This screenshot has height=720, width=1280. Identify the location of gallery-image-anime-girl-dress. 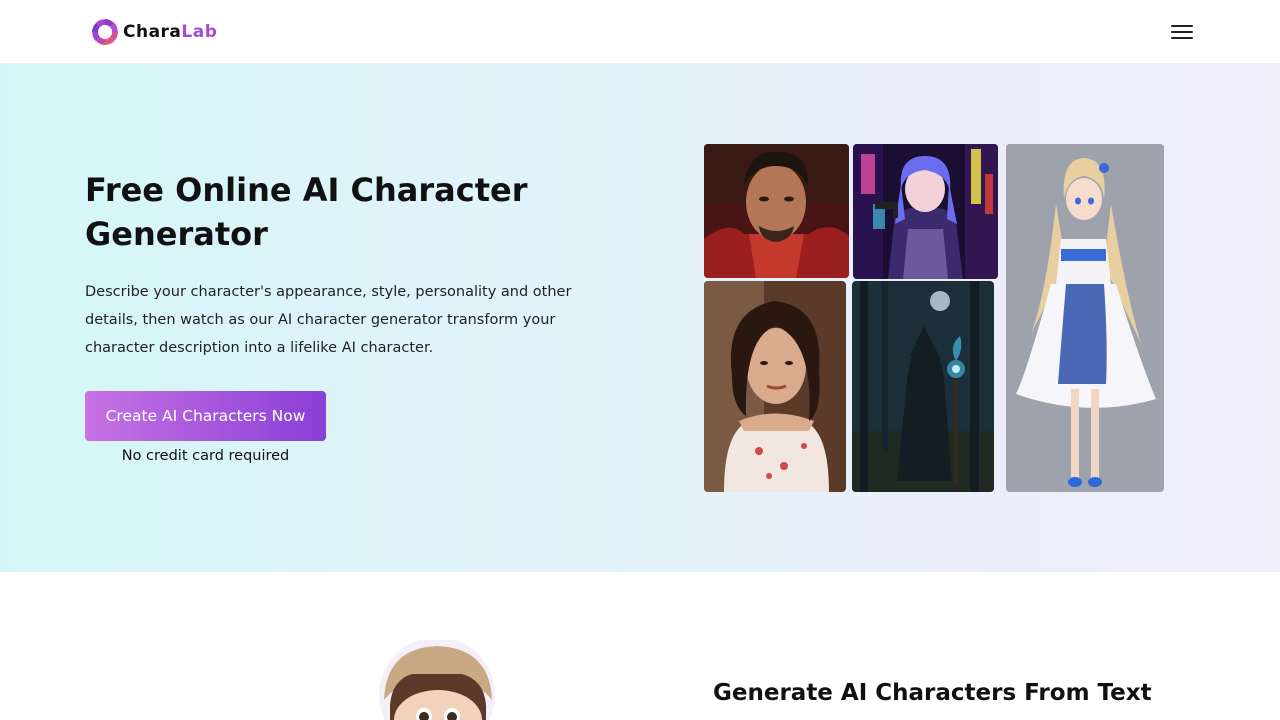
(1085, 318).